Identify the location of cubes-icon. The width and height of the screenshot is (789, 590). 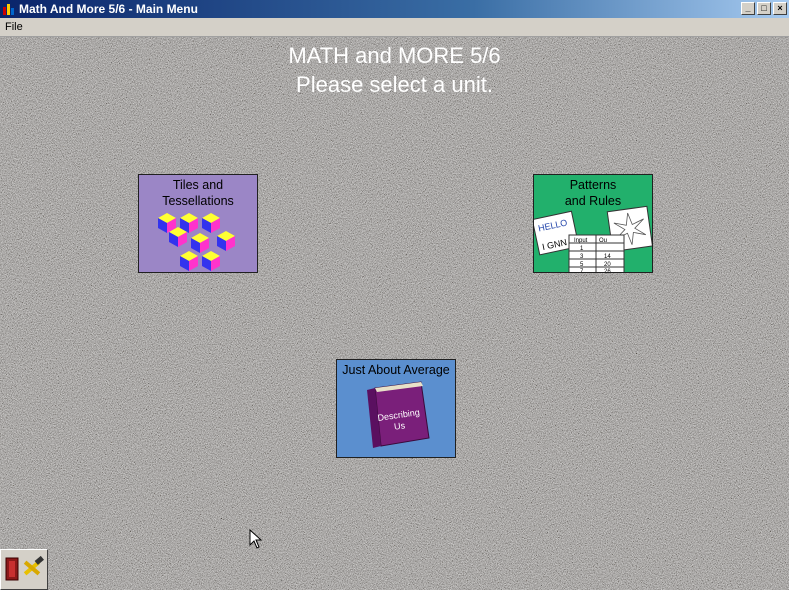
(196, 242).